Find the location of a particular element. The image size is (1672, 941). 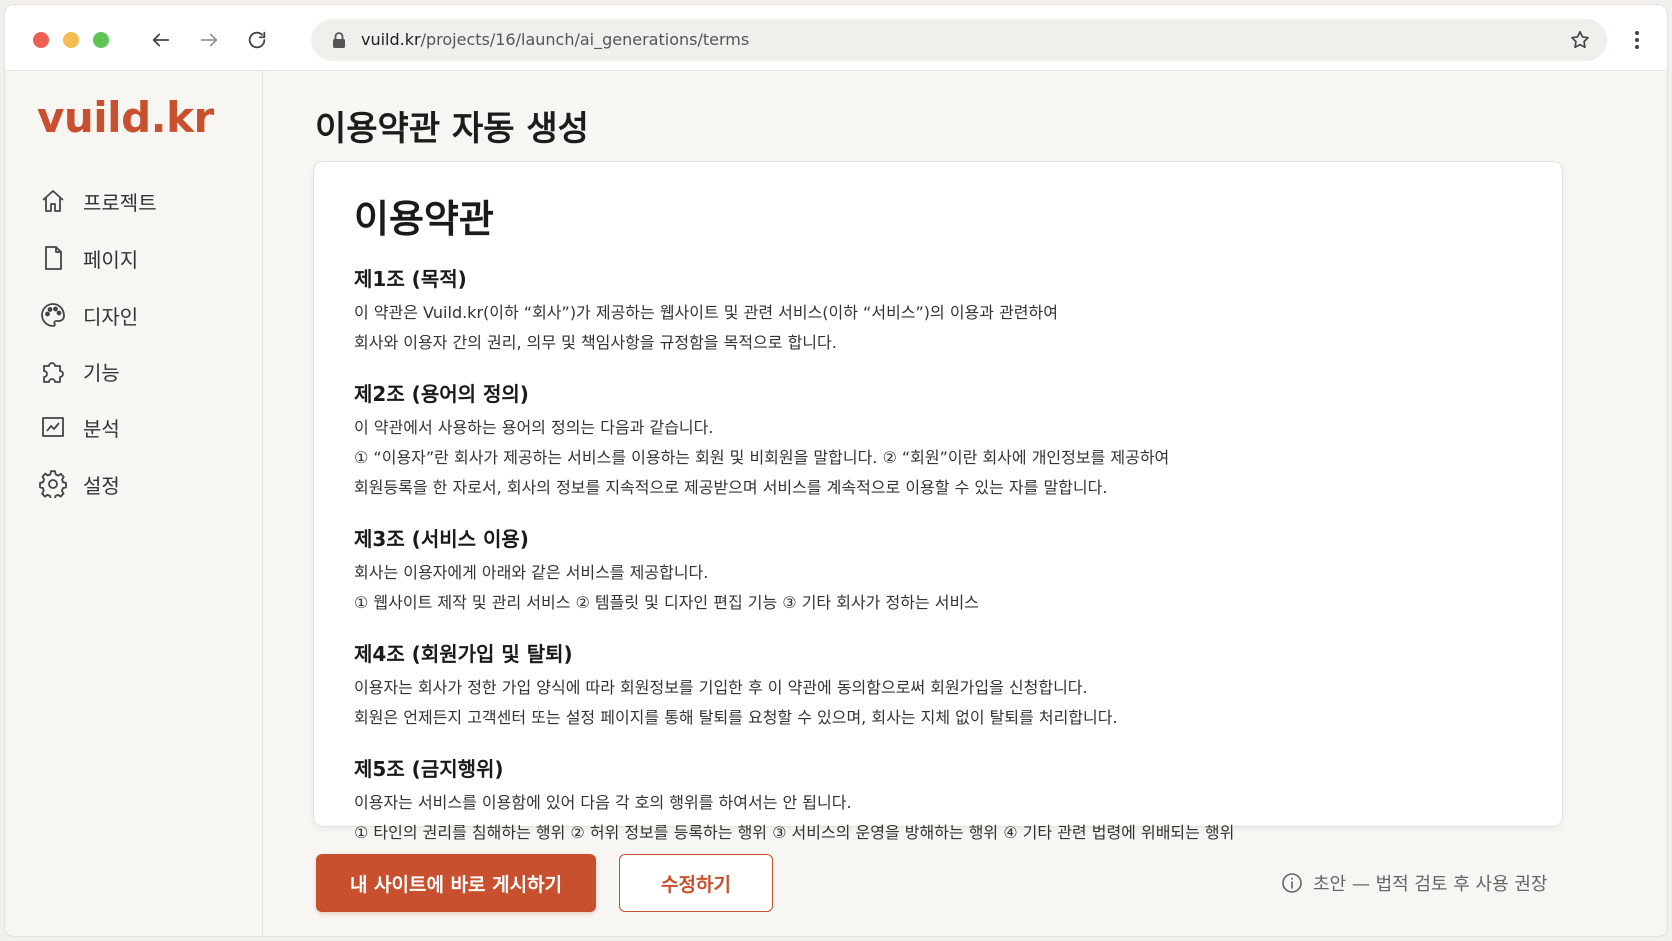

home-icon is located at coordinates (53, 201).